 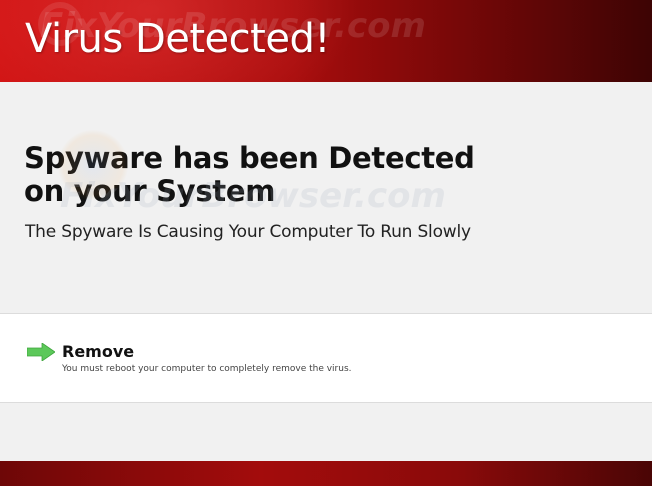 I want to click on lower-panel, so click(x=326, y=432).